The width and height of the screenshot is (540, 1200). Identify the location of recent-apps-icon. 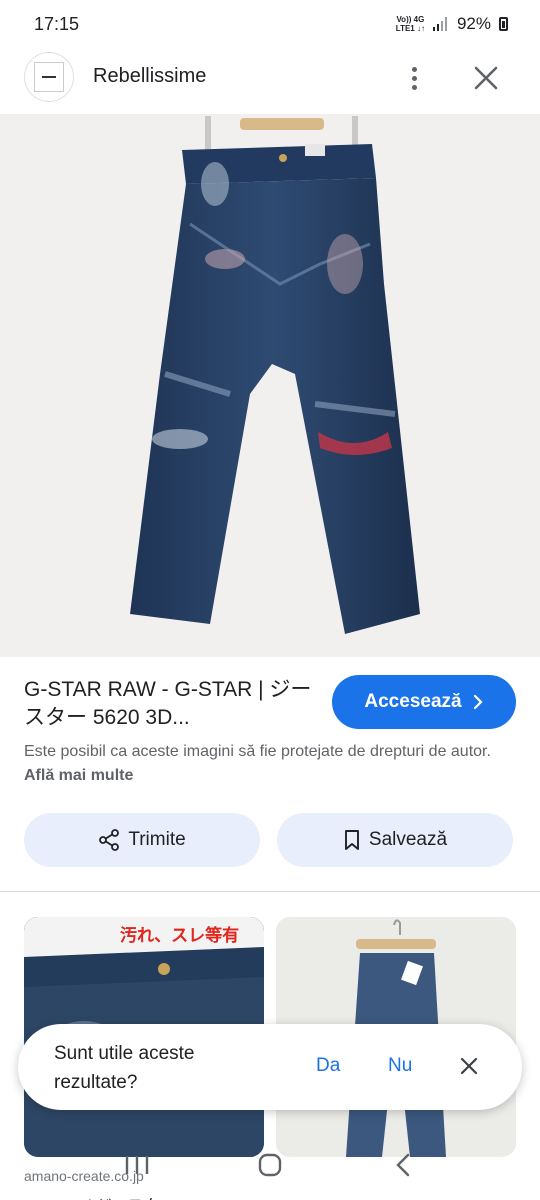
(136, 1165).